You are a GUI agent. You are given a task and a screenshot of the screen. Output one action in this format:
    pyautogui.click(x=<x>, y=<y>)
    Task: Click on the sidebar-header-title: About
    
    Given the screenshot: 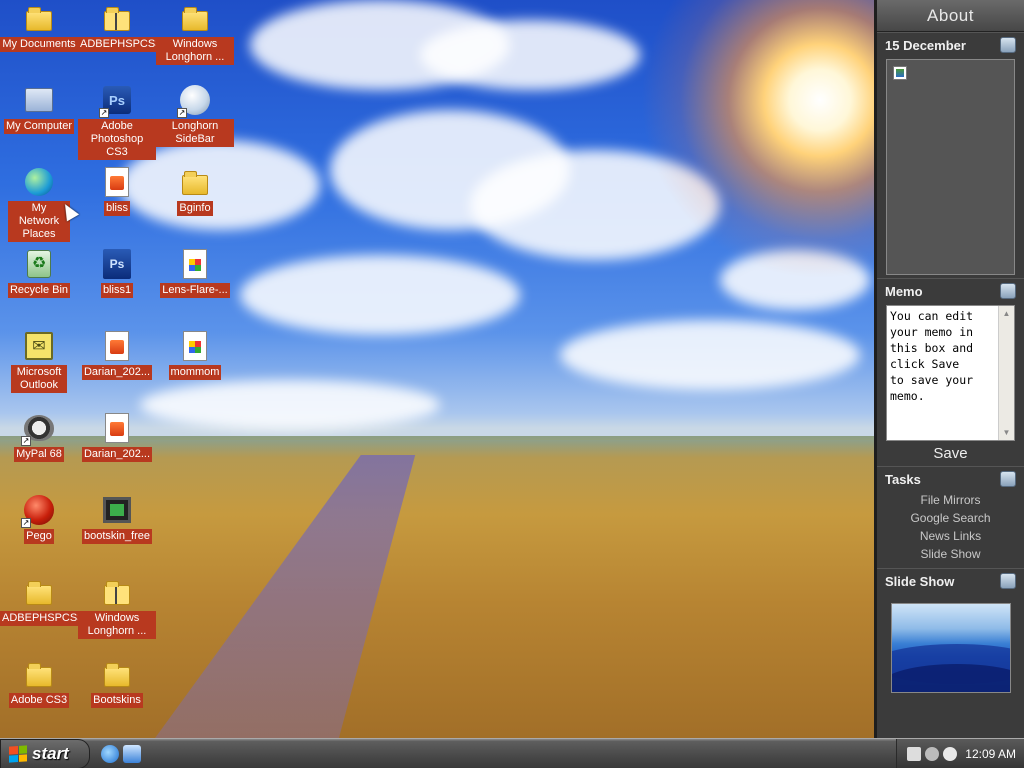 What is the action you would take?
    pyautogui.click(x=950, y=15)
    